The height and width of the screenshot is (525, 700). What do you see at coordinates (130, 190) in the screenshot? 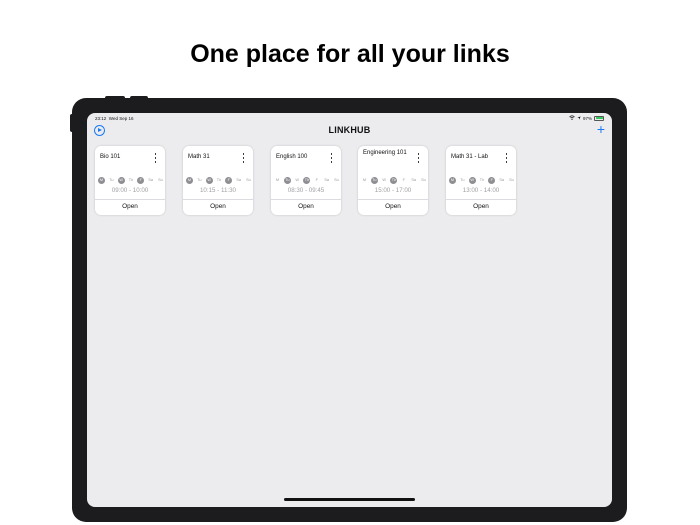
I see `class-time: 09:00 - 10:00` at bounding box center [130, 190].